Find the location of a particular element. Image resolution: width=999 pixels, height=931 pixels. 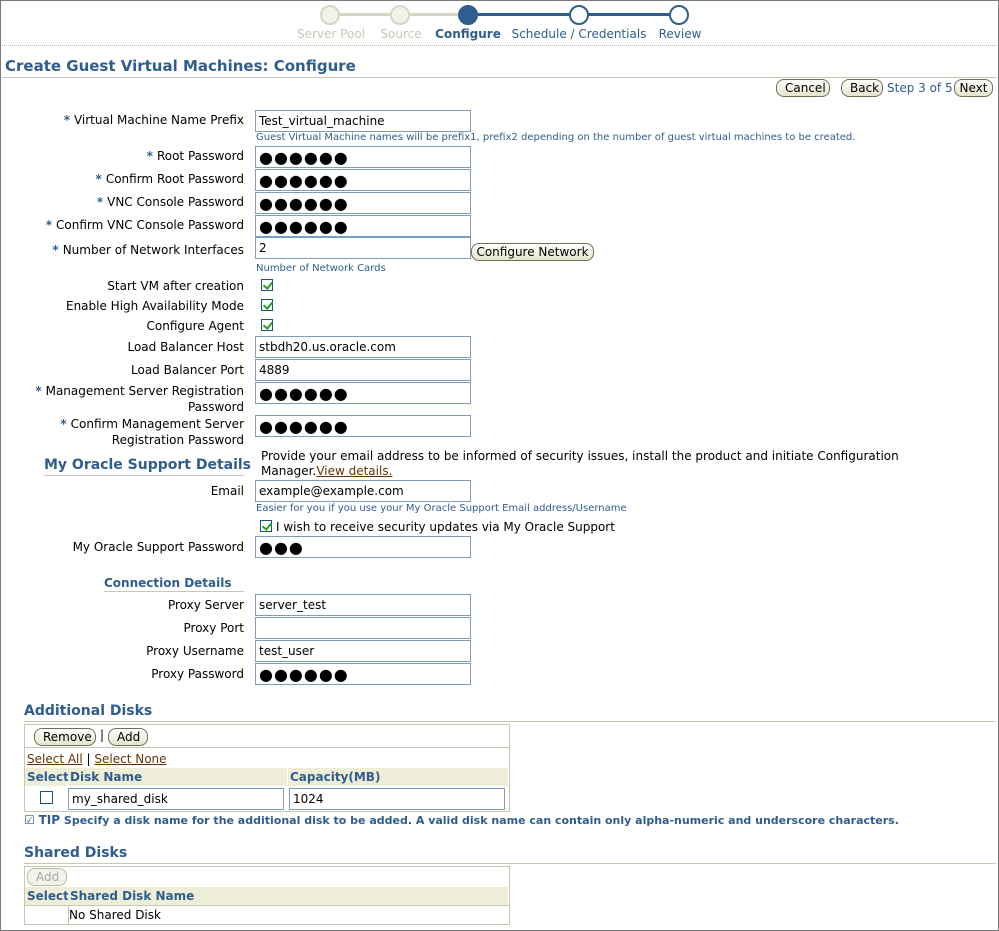

train-label-schedule: Schedule / Credentials is located at coordinates (579, 34).